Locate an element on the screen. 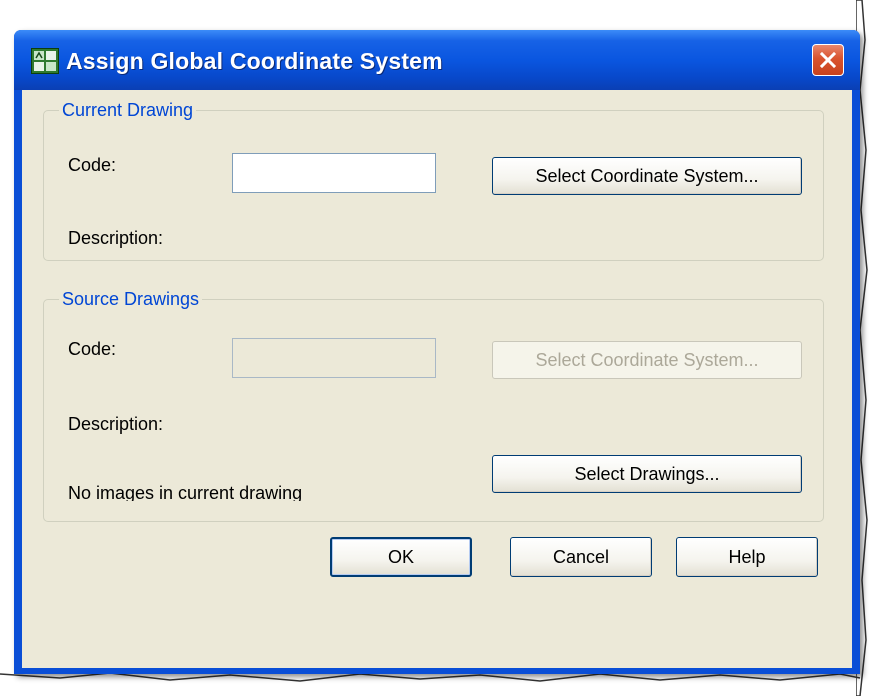  ok-button: OK is located at coordinates (401, 557).